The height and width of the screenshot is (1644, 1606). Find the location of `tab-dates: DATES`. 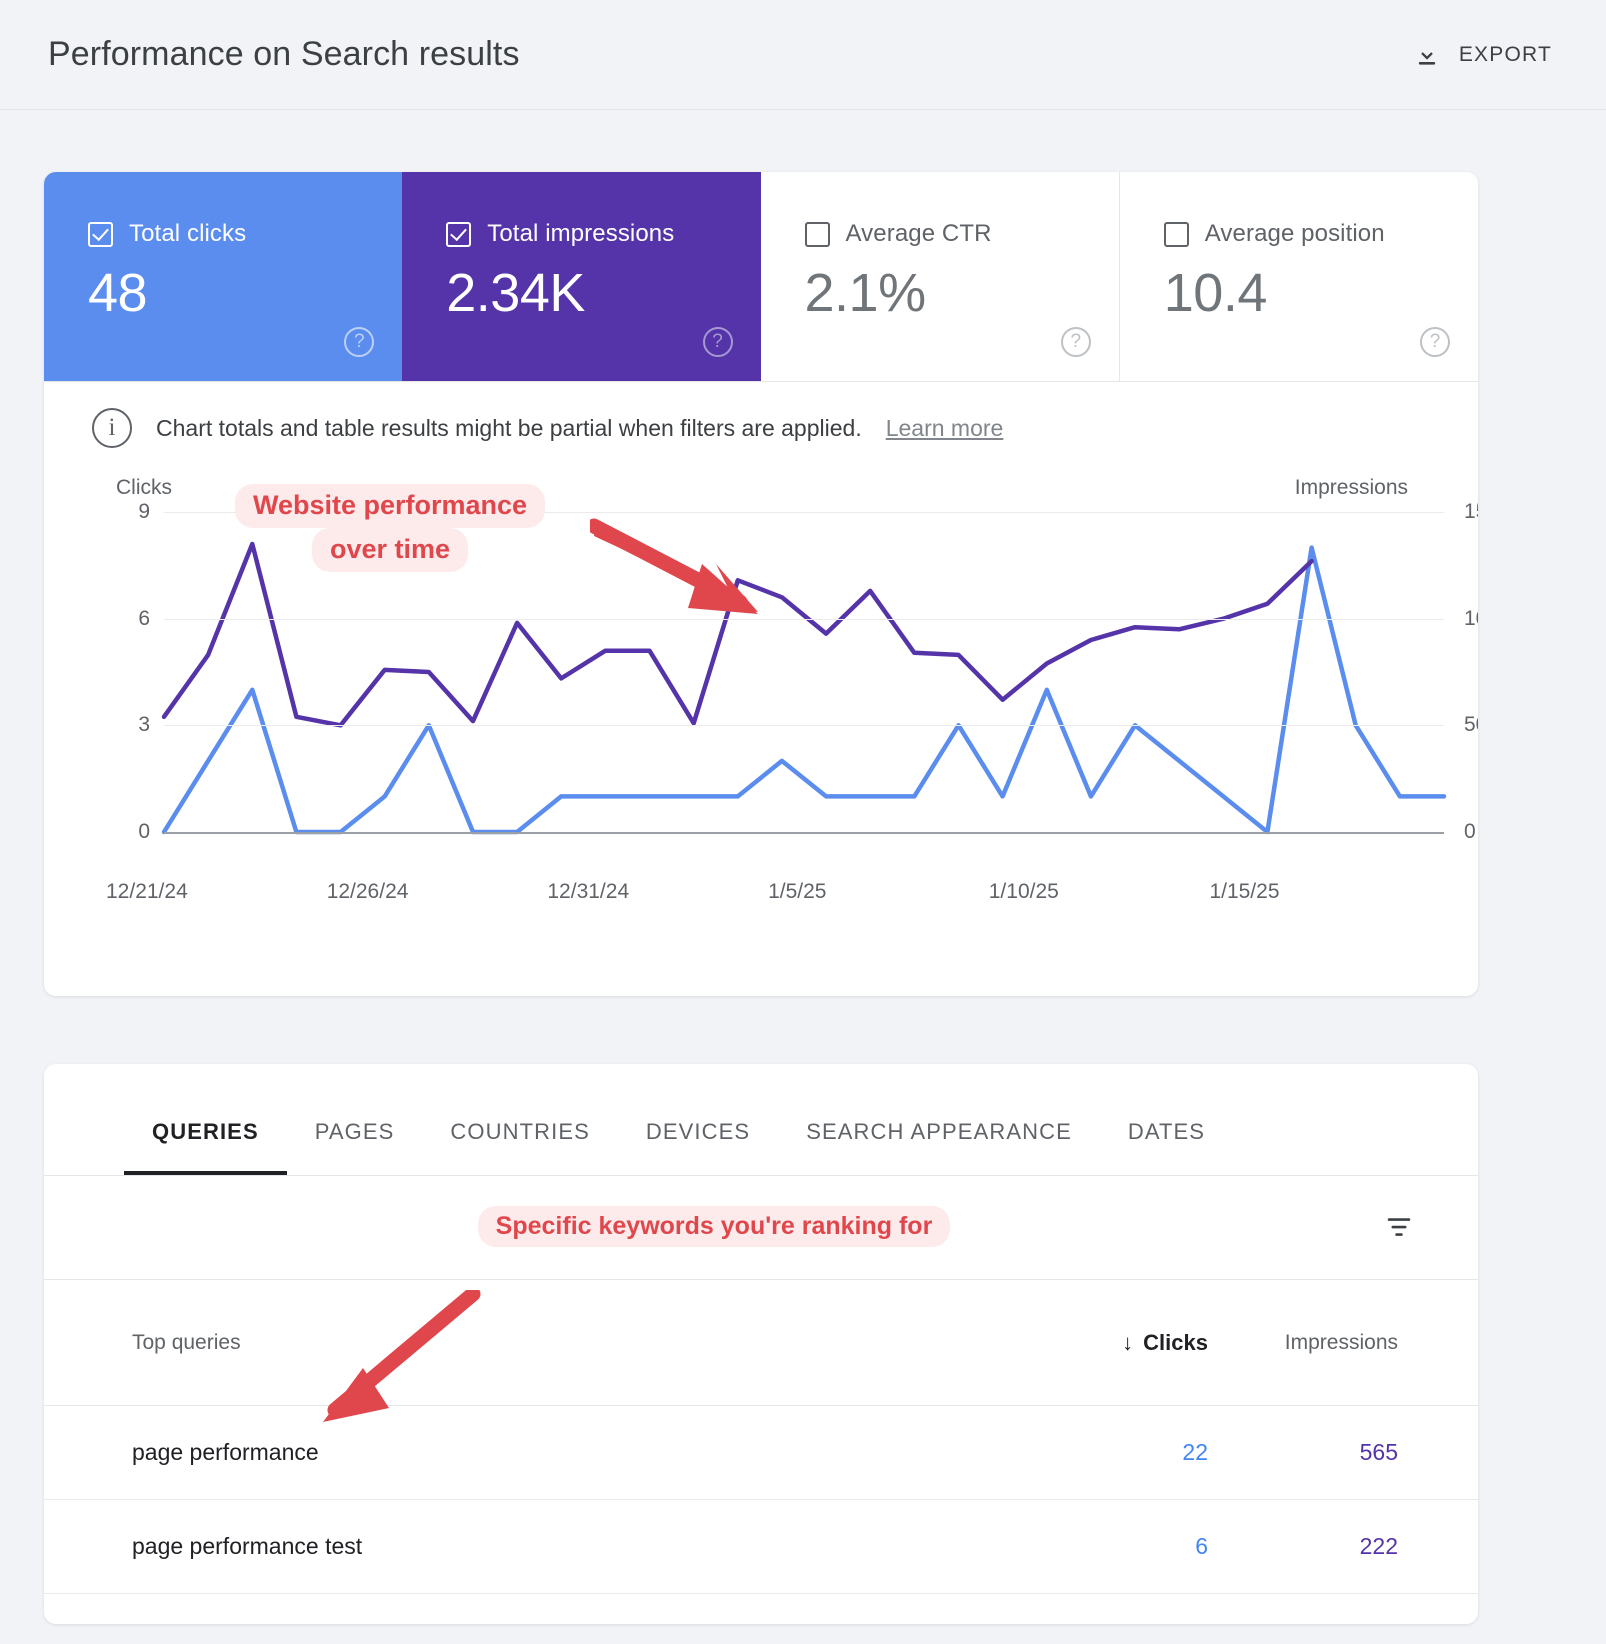

tab-dates: DATES is located at coordinates (1166, 1147).